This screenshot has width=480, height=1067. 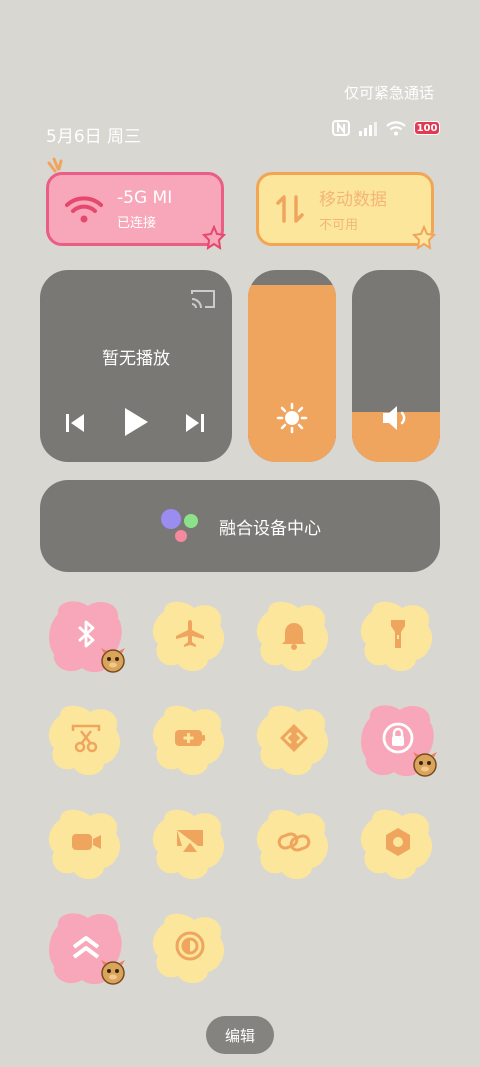 I want to click on wifi-card: -5G MI 已连接, so click(x=136, y=204).